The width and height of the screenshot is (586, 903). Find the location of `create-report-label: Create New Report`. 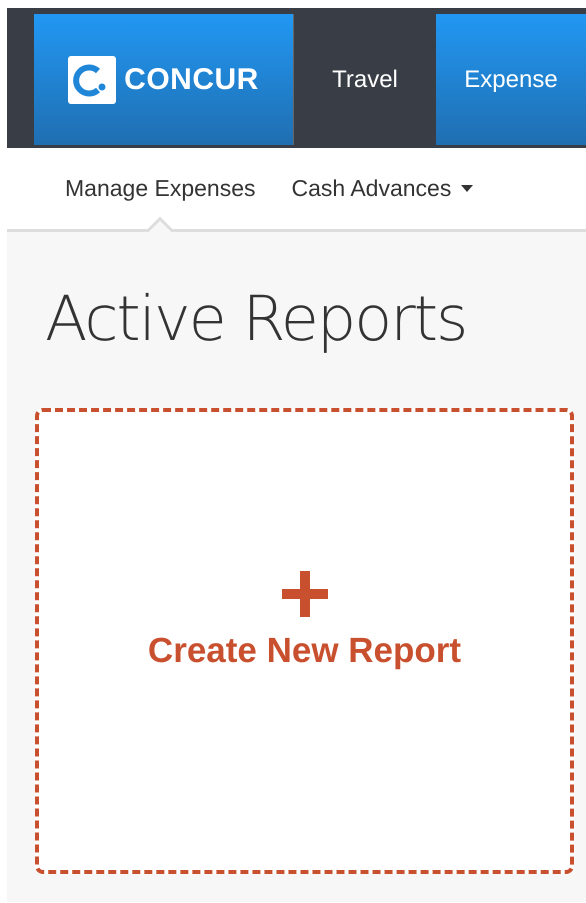

create-report-label: Create New Report is located at coordinates (305, 651).